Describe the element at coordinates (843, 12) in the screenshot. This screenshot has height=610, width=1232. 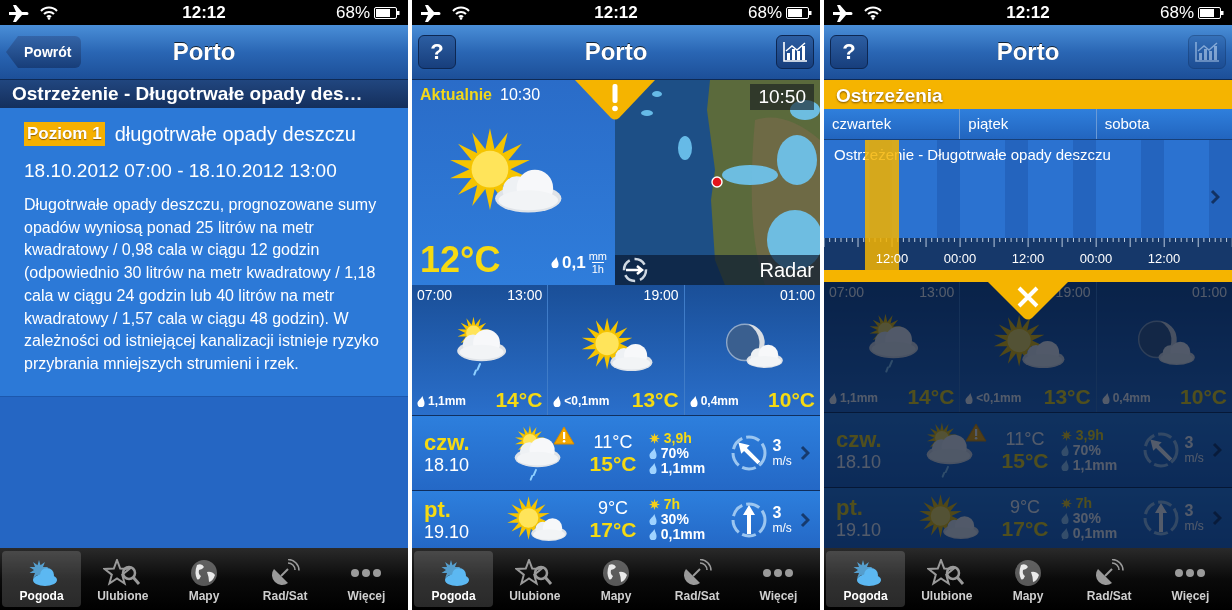
I see `airplane-icon` at that location.